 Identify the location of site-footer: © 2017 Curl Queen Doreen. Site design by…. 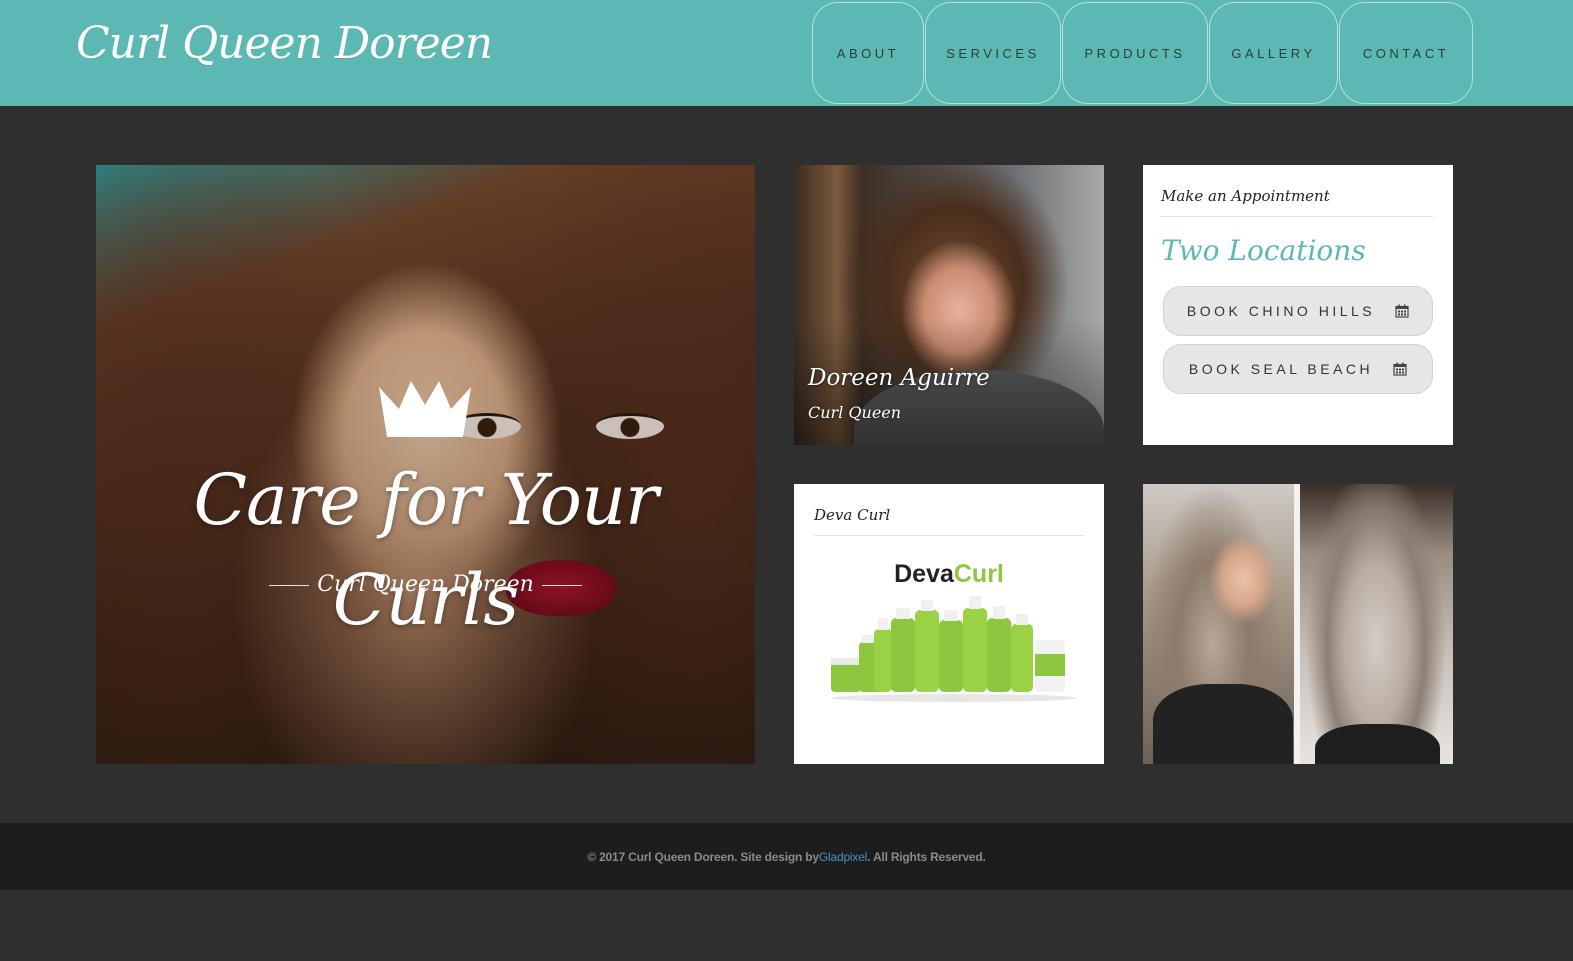
(786, 856).